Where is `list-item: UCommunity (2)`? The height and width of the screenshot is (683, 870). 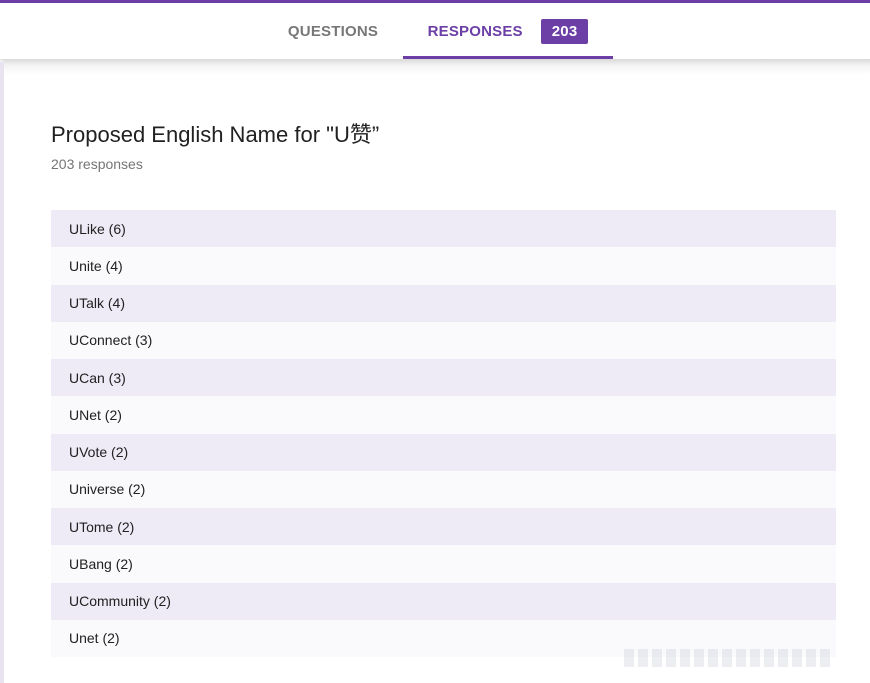
list-item: UCommunity (2) is located at coordinates (443, 601).